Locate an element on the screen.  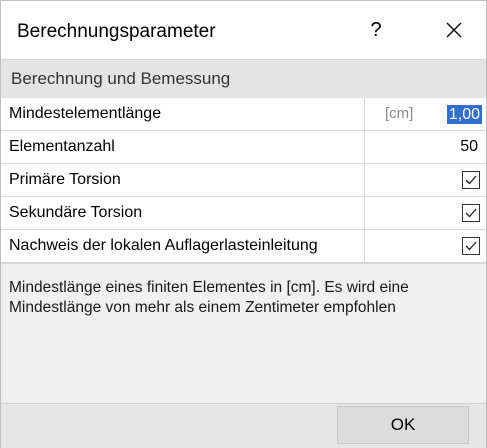
property-label: Mindestelementlänge is located at coordinates (183, 114).